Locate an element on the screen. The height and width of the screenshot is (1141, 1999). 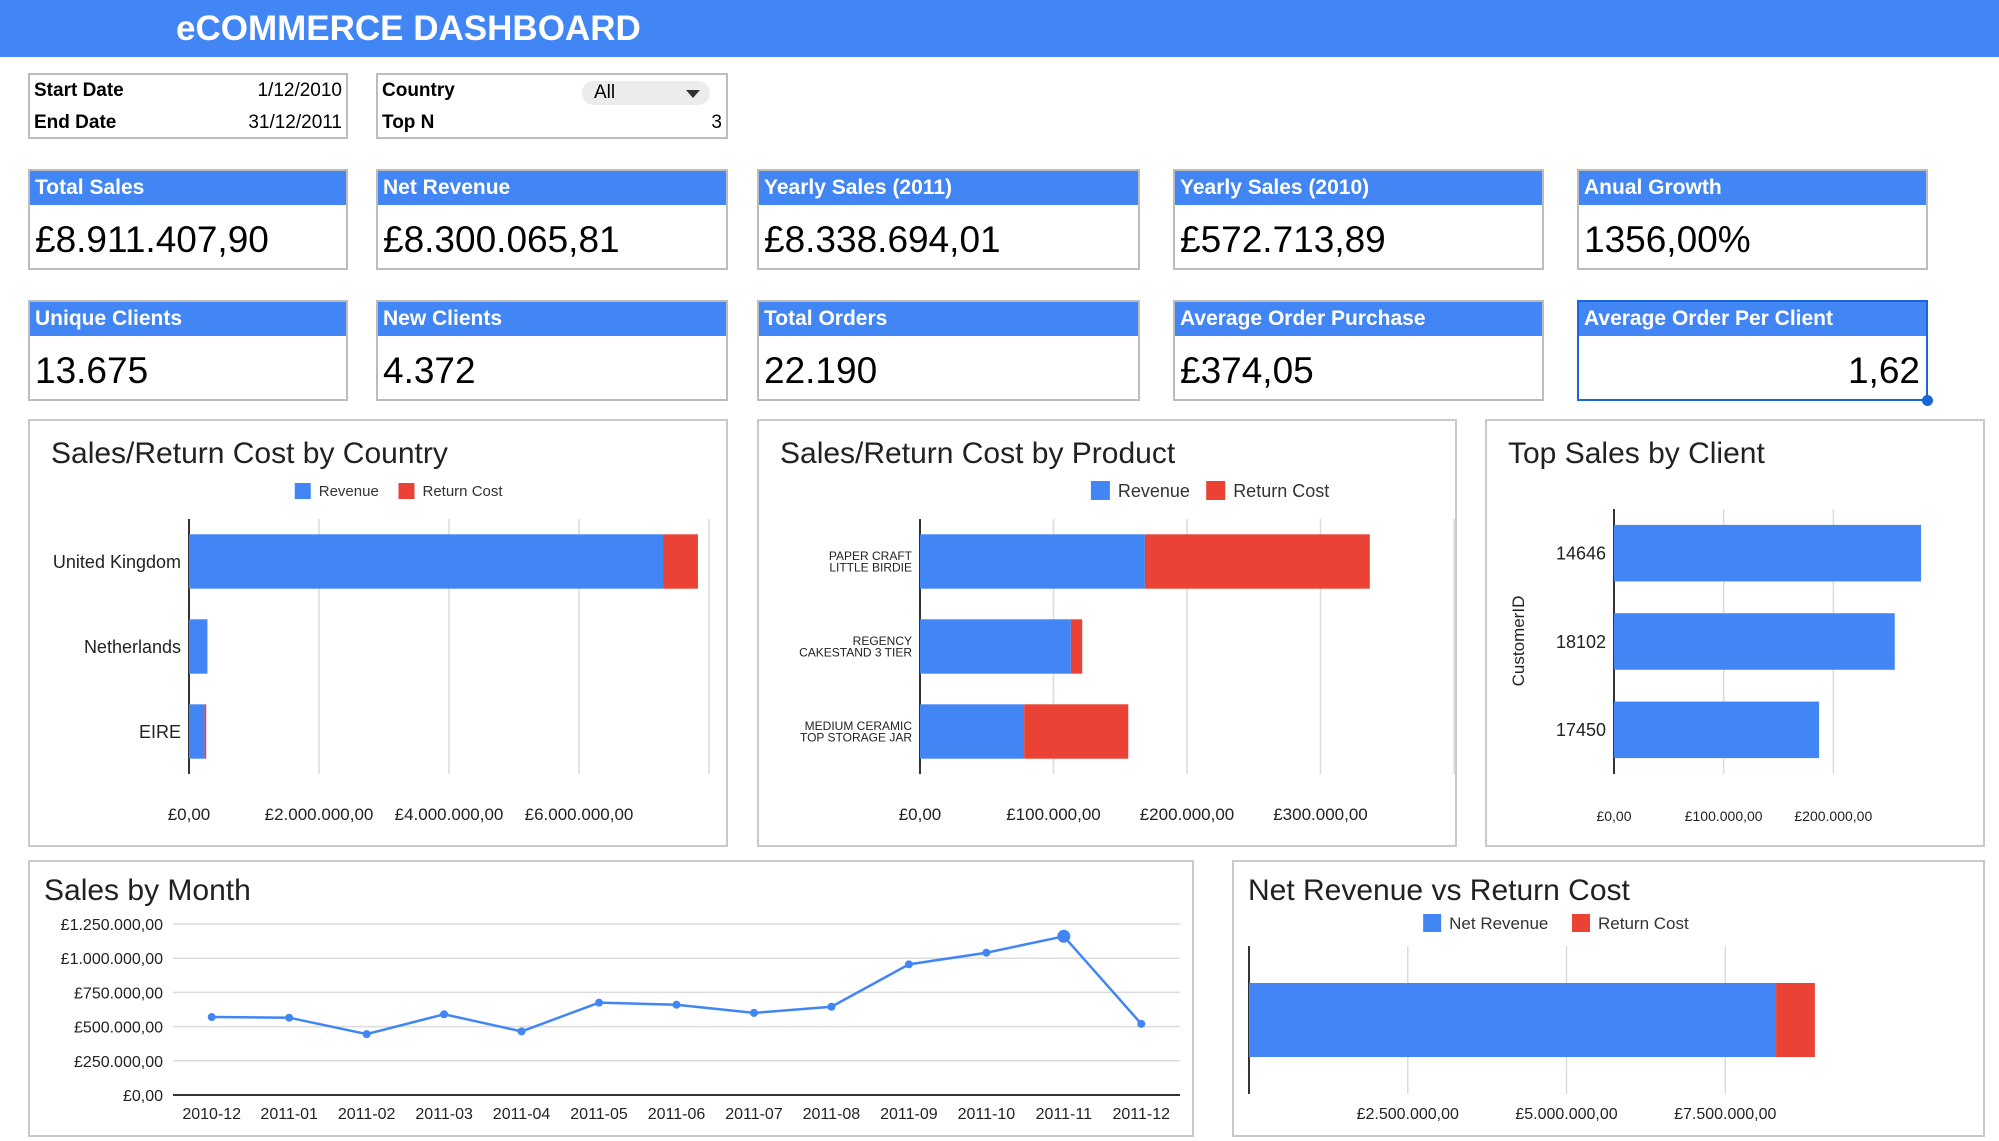
x-tick-label: 2011-07 is located at coordinates (754, 1114).